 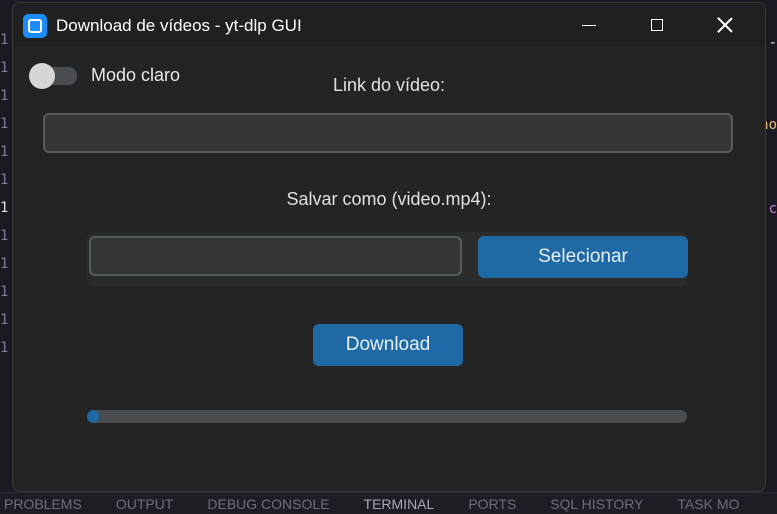 I want to click on minimize-icon, so click(x=589, y=25).